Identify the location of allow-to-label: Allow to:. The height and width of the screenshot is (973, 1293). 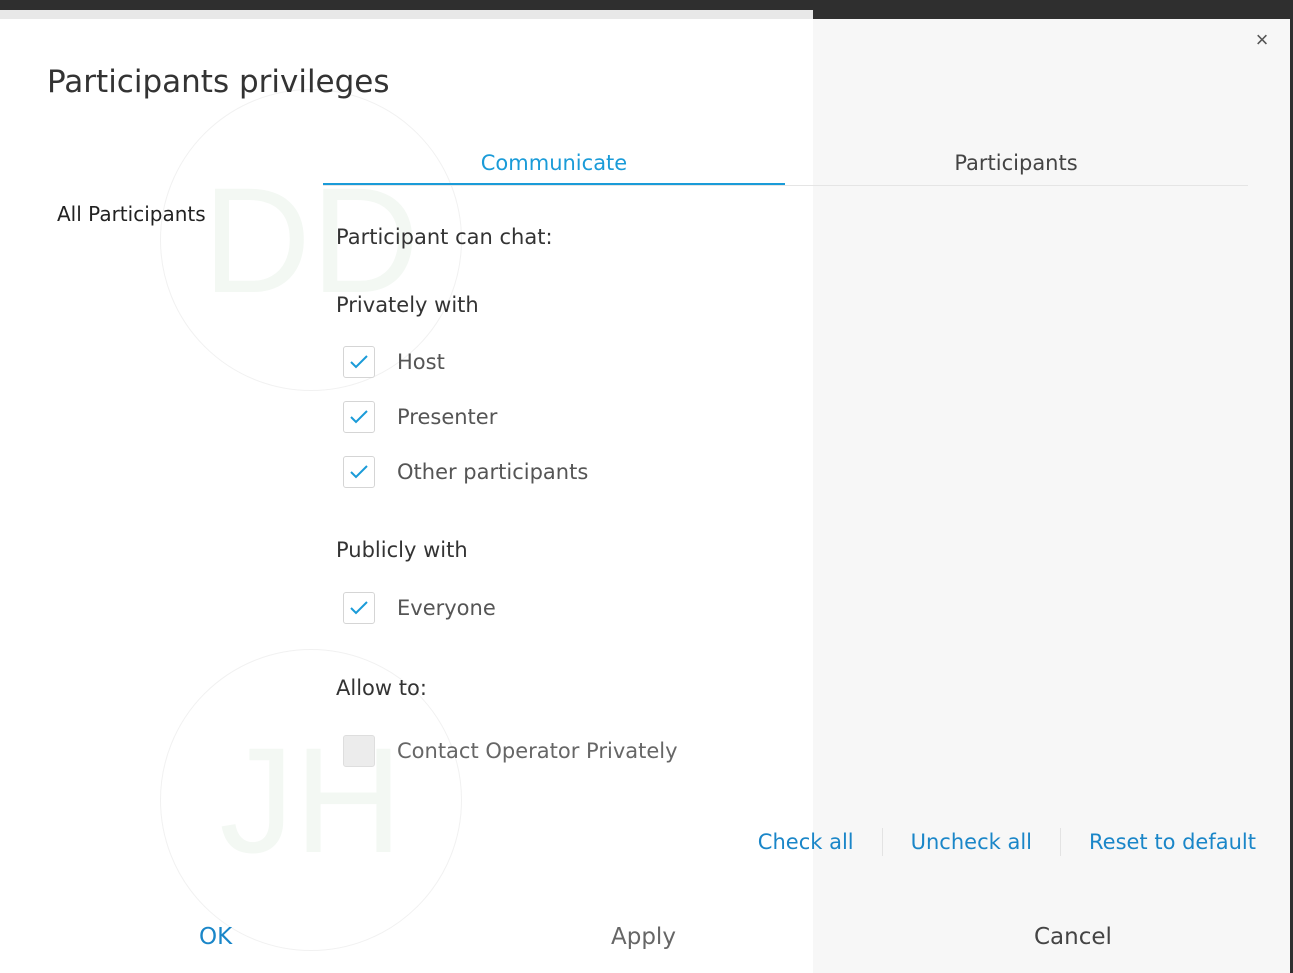
(381, 688).